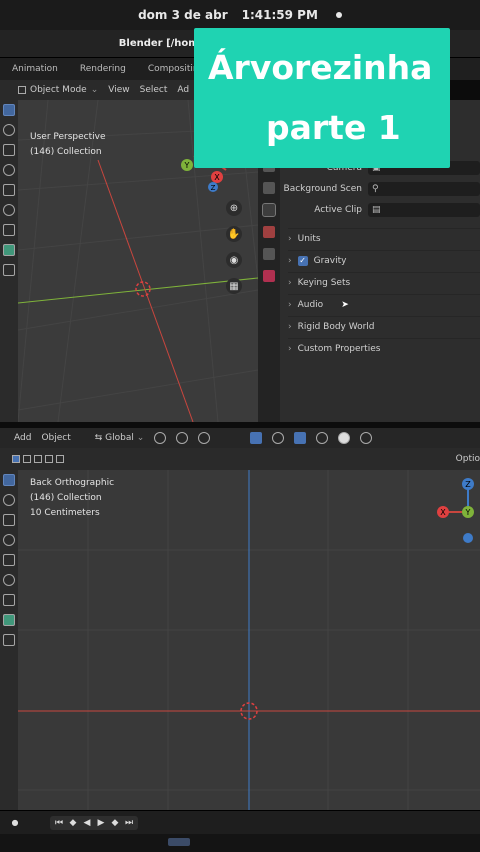 This screenshot has height=852, width=480. I want to click on view-name: Back Orthographic, so click(72, 483).